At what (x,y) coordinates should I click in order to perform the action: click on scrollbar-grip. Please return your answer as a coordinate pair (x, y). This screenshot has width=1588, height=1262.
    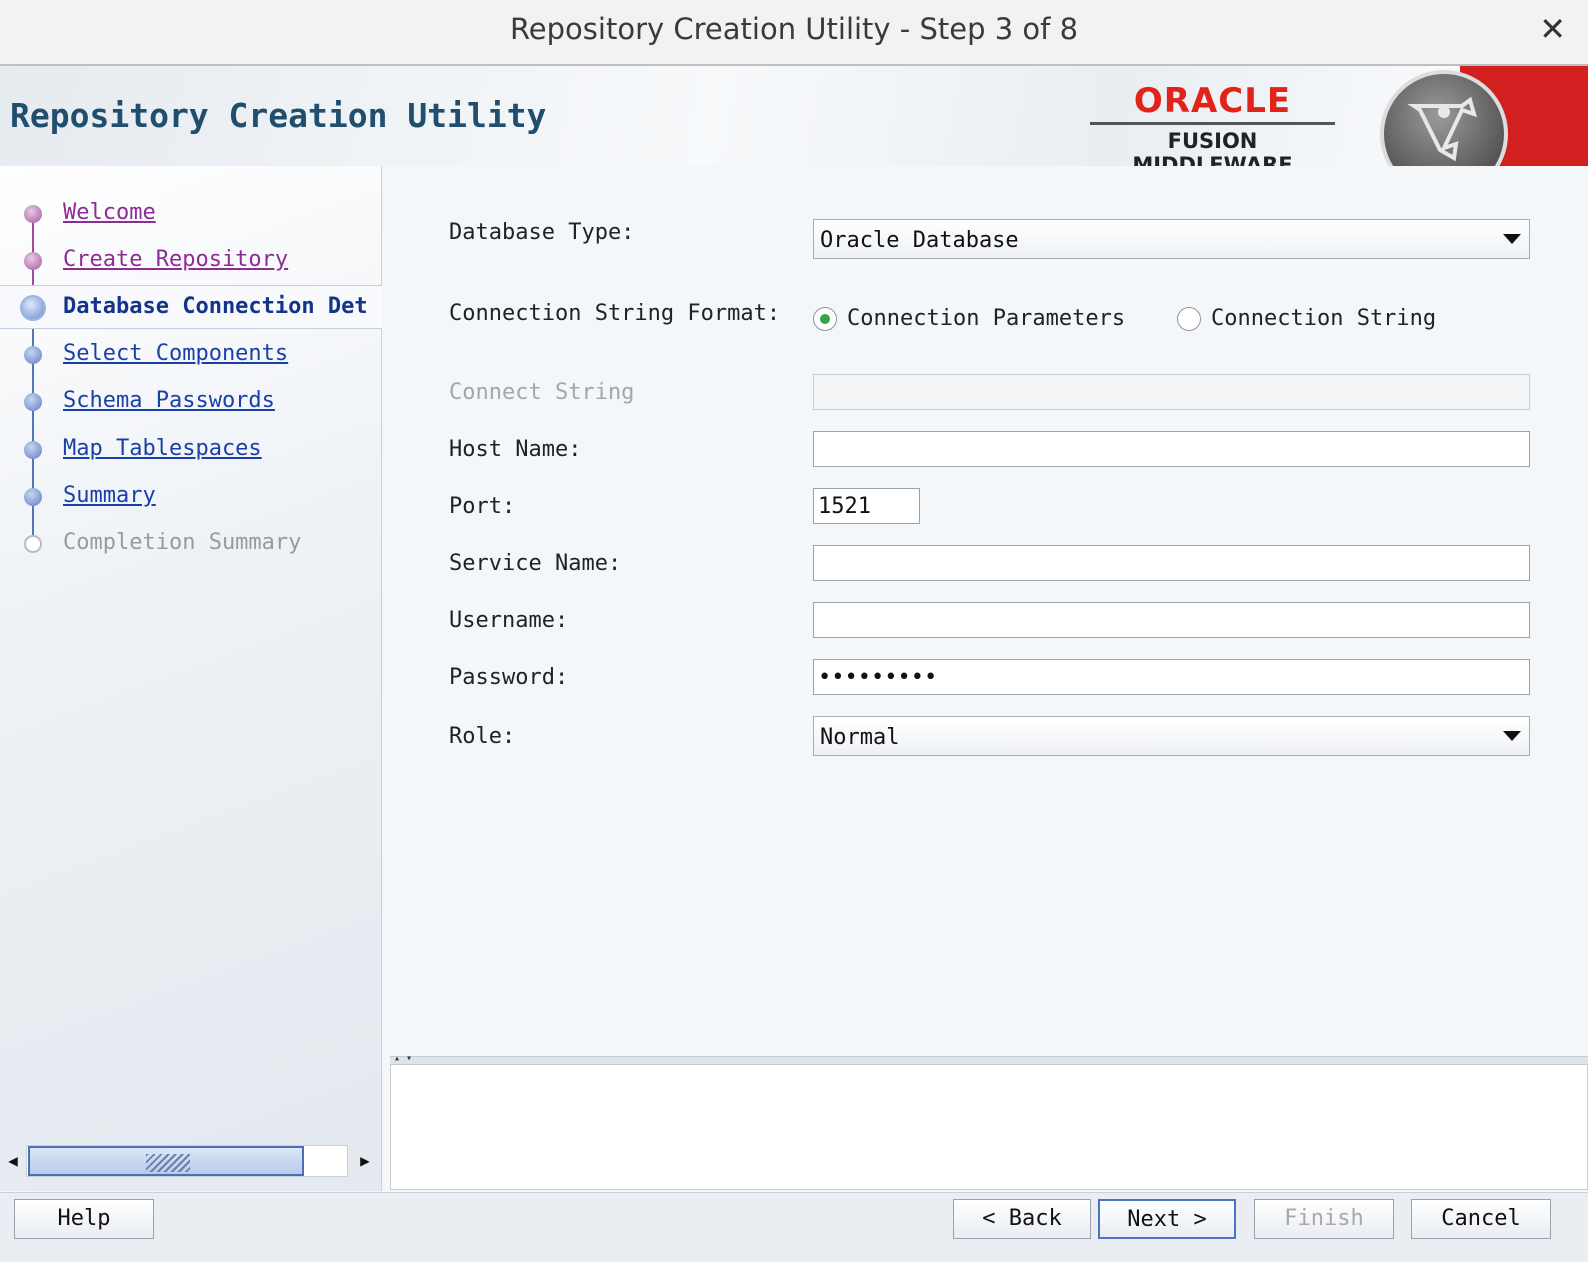
    Looking at the image, I should click on (168, 1163).